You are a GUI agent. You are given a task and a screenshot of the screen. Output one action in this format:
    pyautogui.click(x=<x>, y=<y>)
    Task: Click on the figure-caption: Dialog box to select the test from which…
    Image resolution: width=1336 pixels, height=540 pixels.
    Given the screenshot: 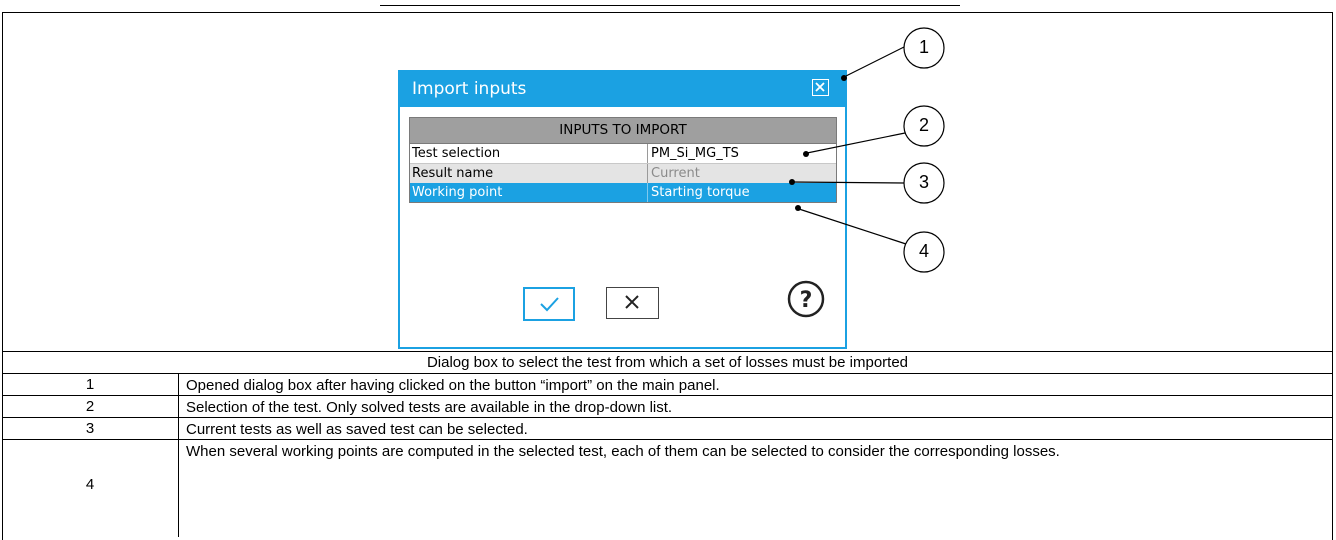 What is the action you would take?
    pyautogui.click(x=667, y=362)
    